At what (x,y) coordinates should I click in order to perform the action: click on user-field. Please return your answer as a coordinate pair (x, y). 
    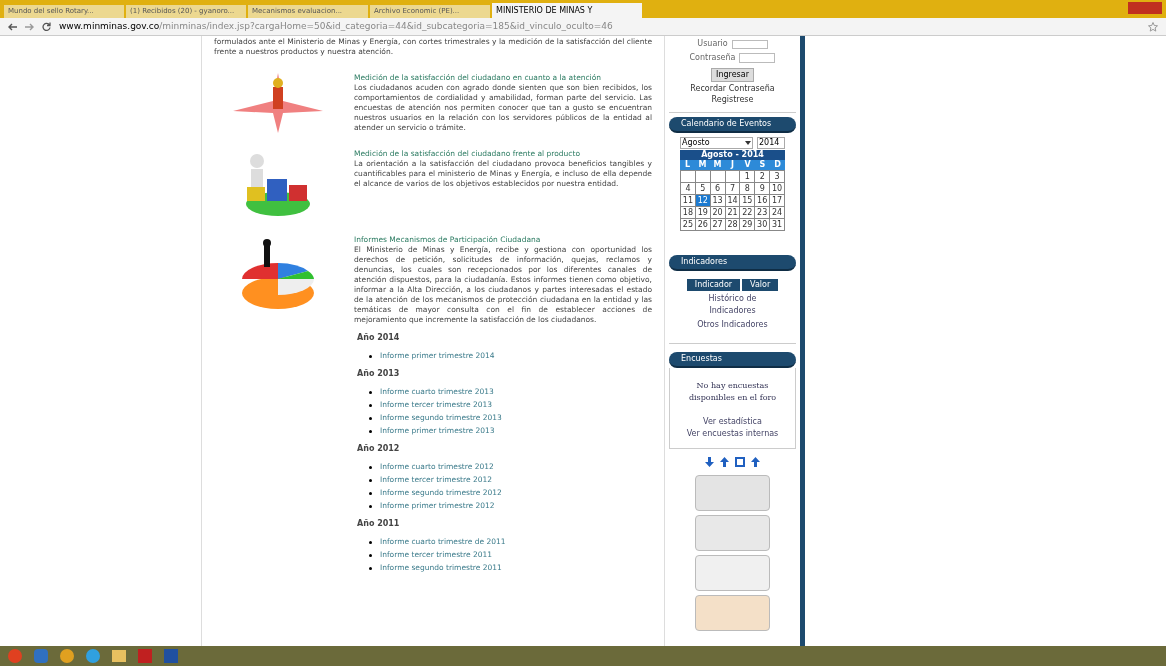
    Looking at the image, I should click on (749, 44).